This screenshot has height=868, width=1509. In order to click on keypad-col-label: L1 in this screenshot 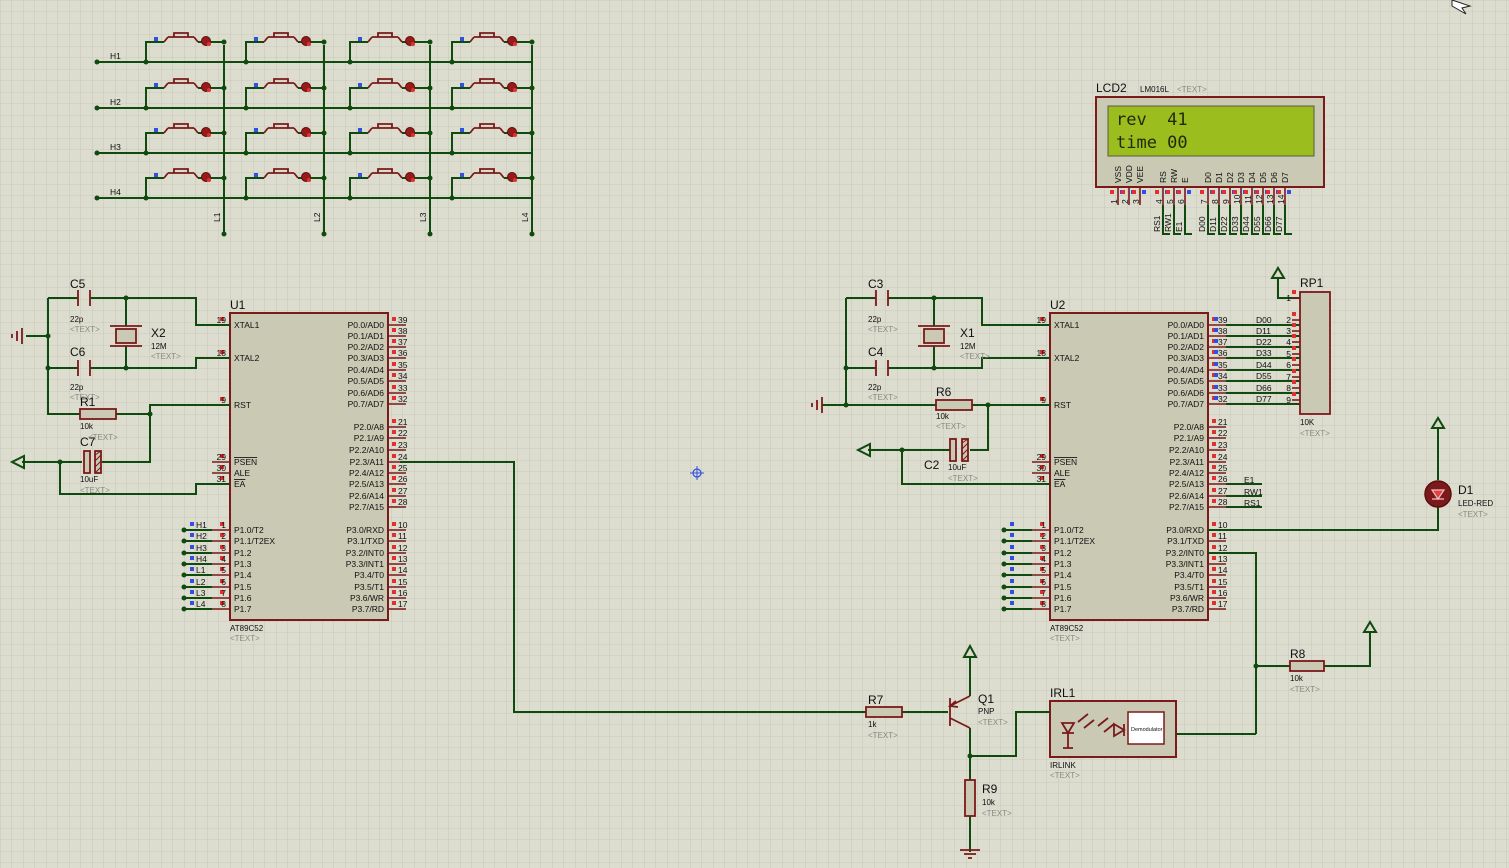, I will do `click(217, 217)`.